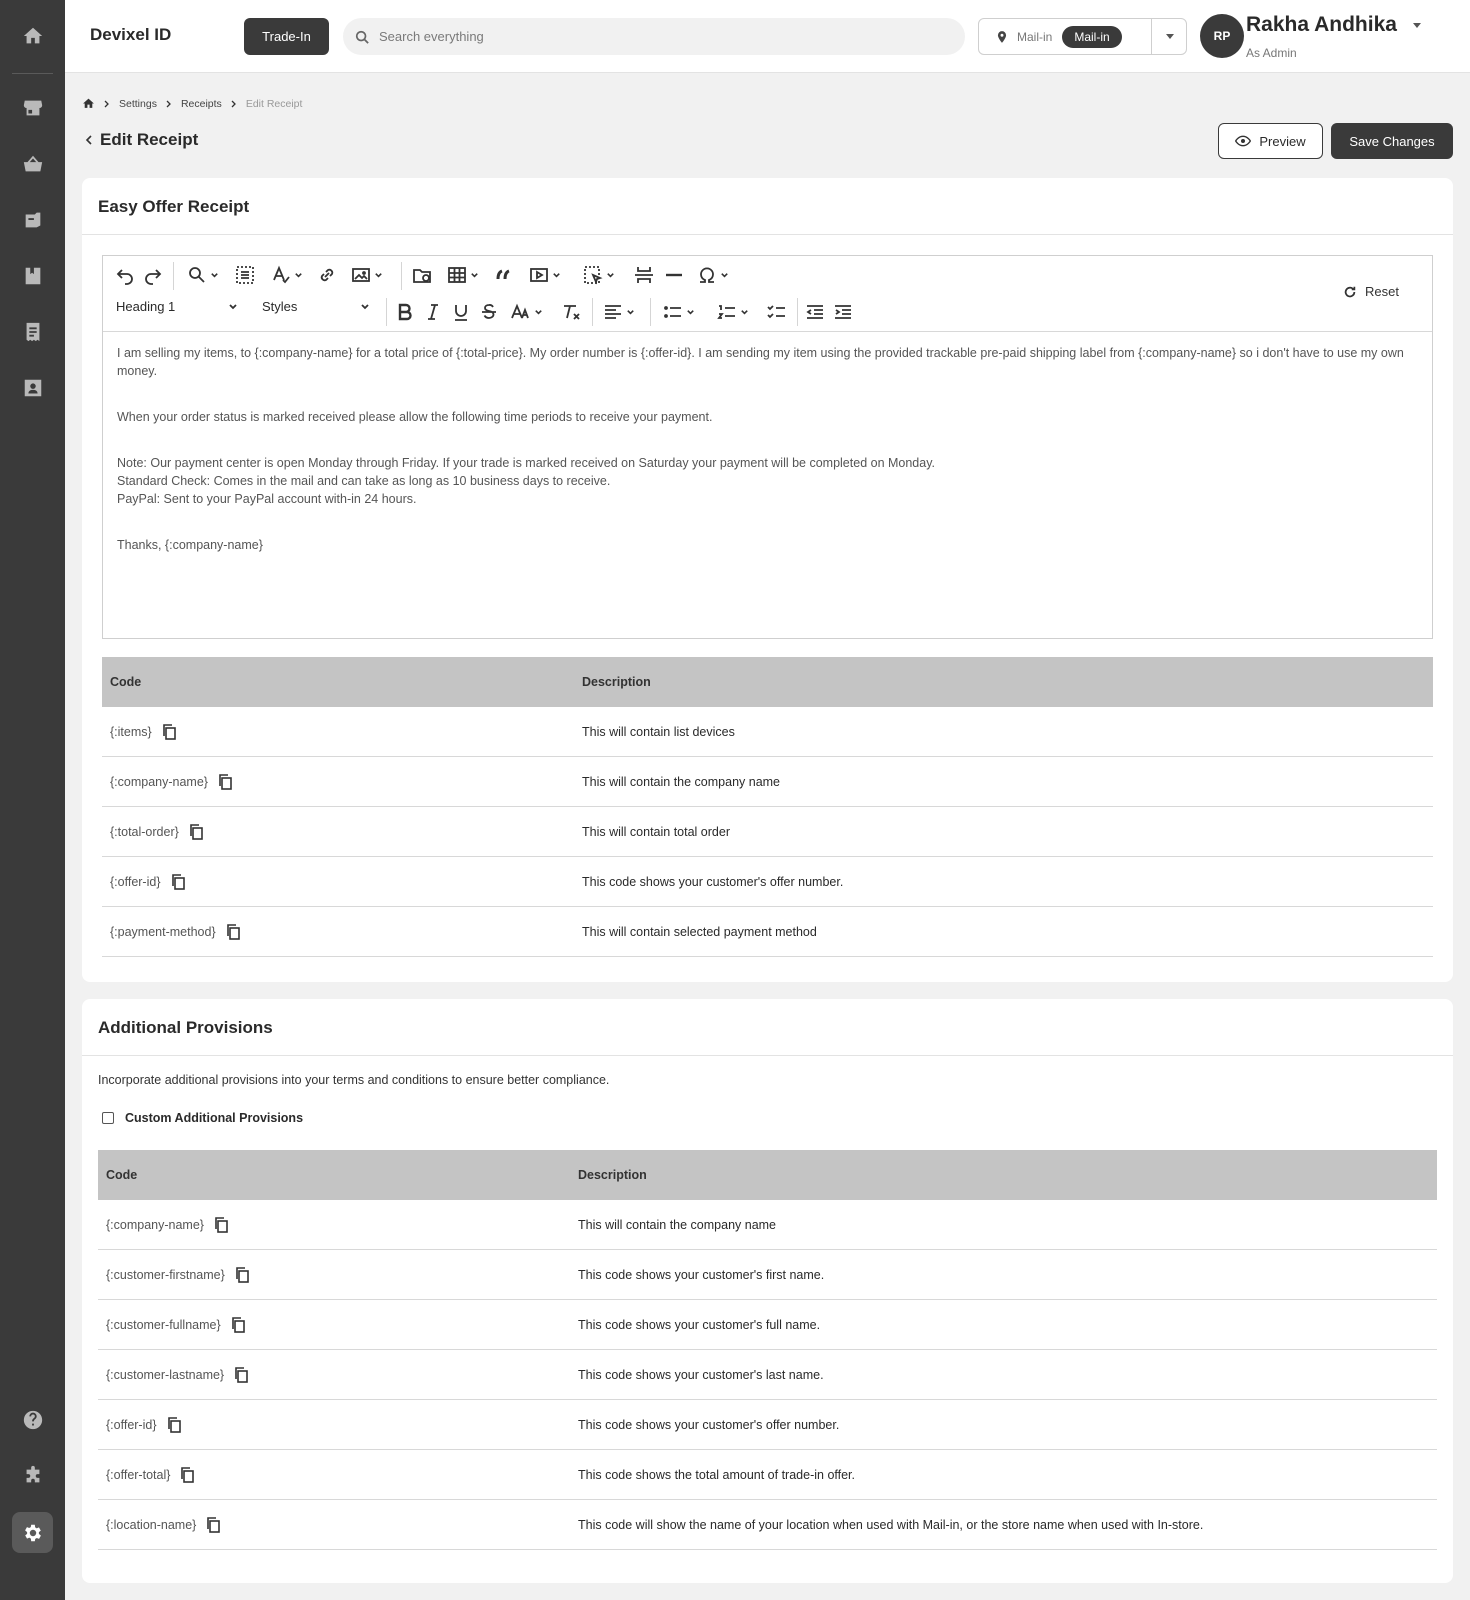 The image size is (1470, 1600). I want to click on basket-icon, so click(32, 164).